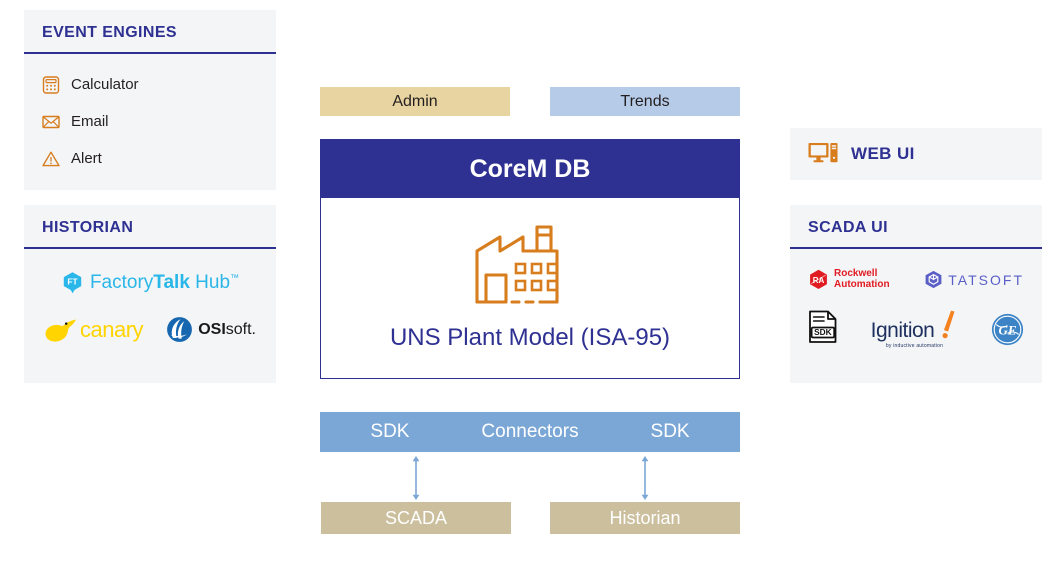 This screenshot has width=1059, height=581. Describe the element at coordinates (150, 329) in the screenshot. I see `historian-logo-row: canary OSIsoft.` at that location.